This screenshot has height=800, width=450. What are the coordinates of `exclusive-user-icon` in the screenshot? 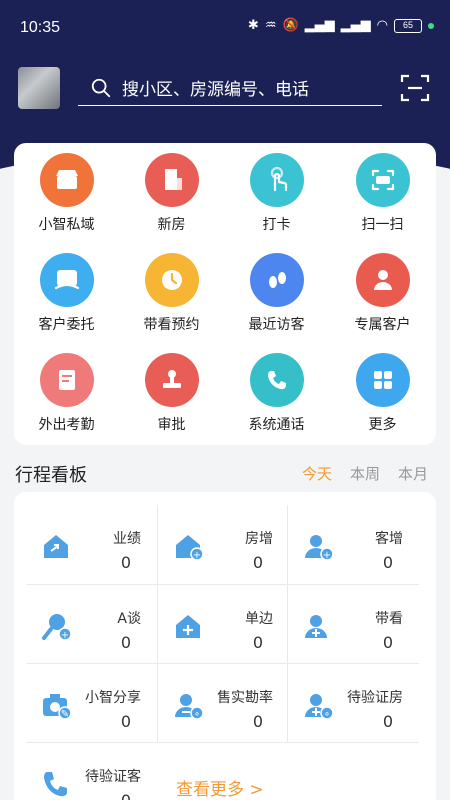 It's located at (383, 280).